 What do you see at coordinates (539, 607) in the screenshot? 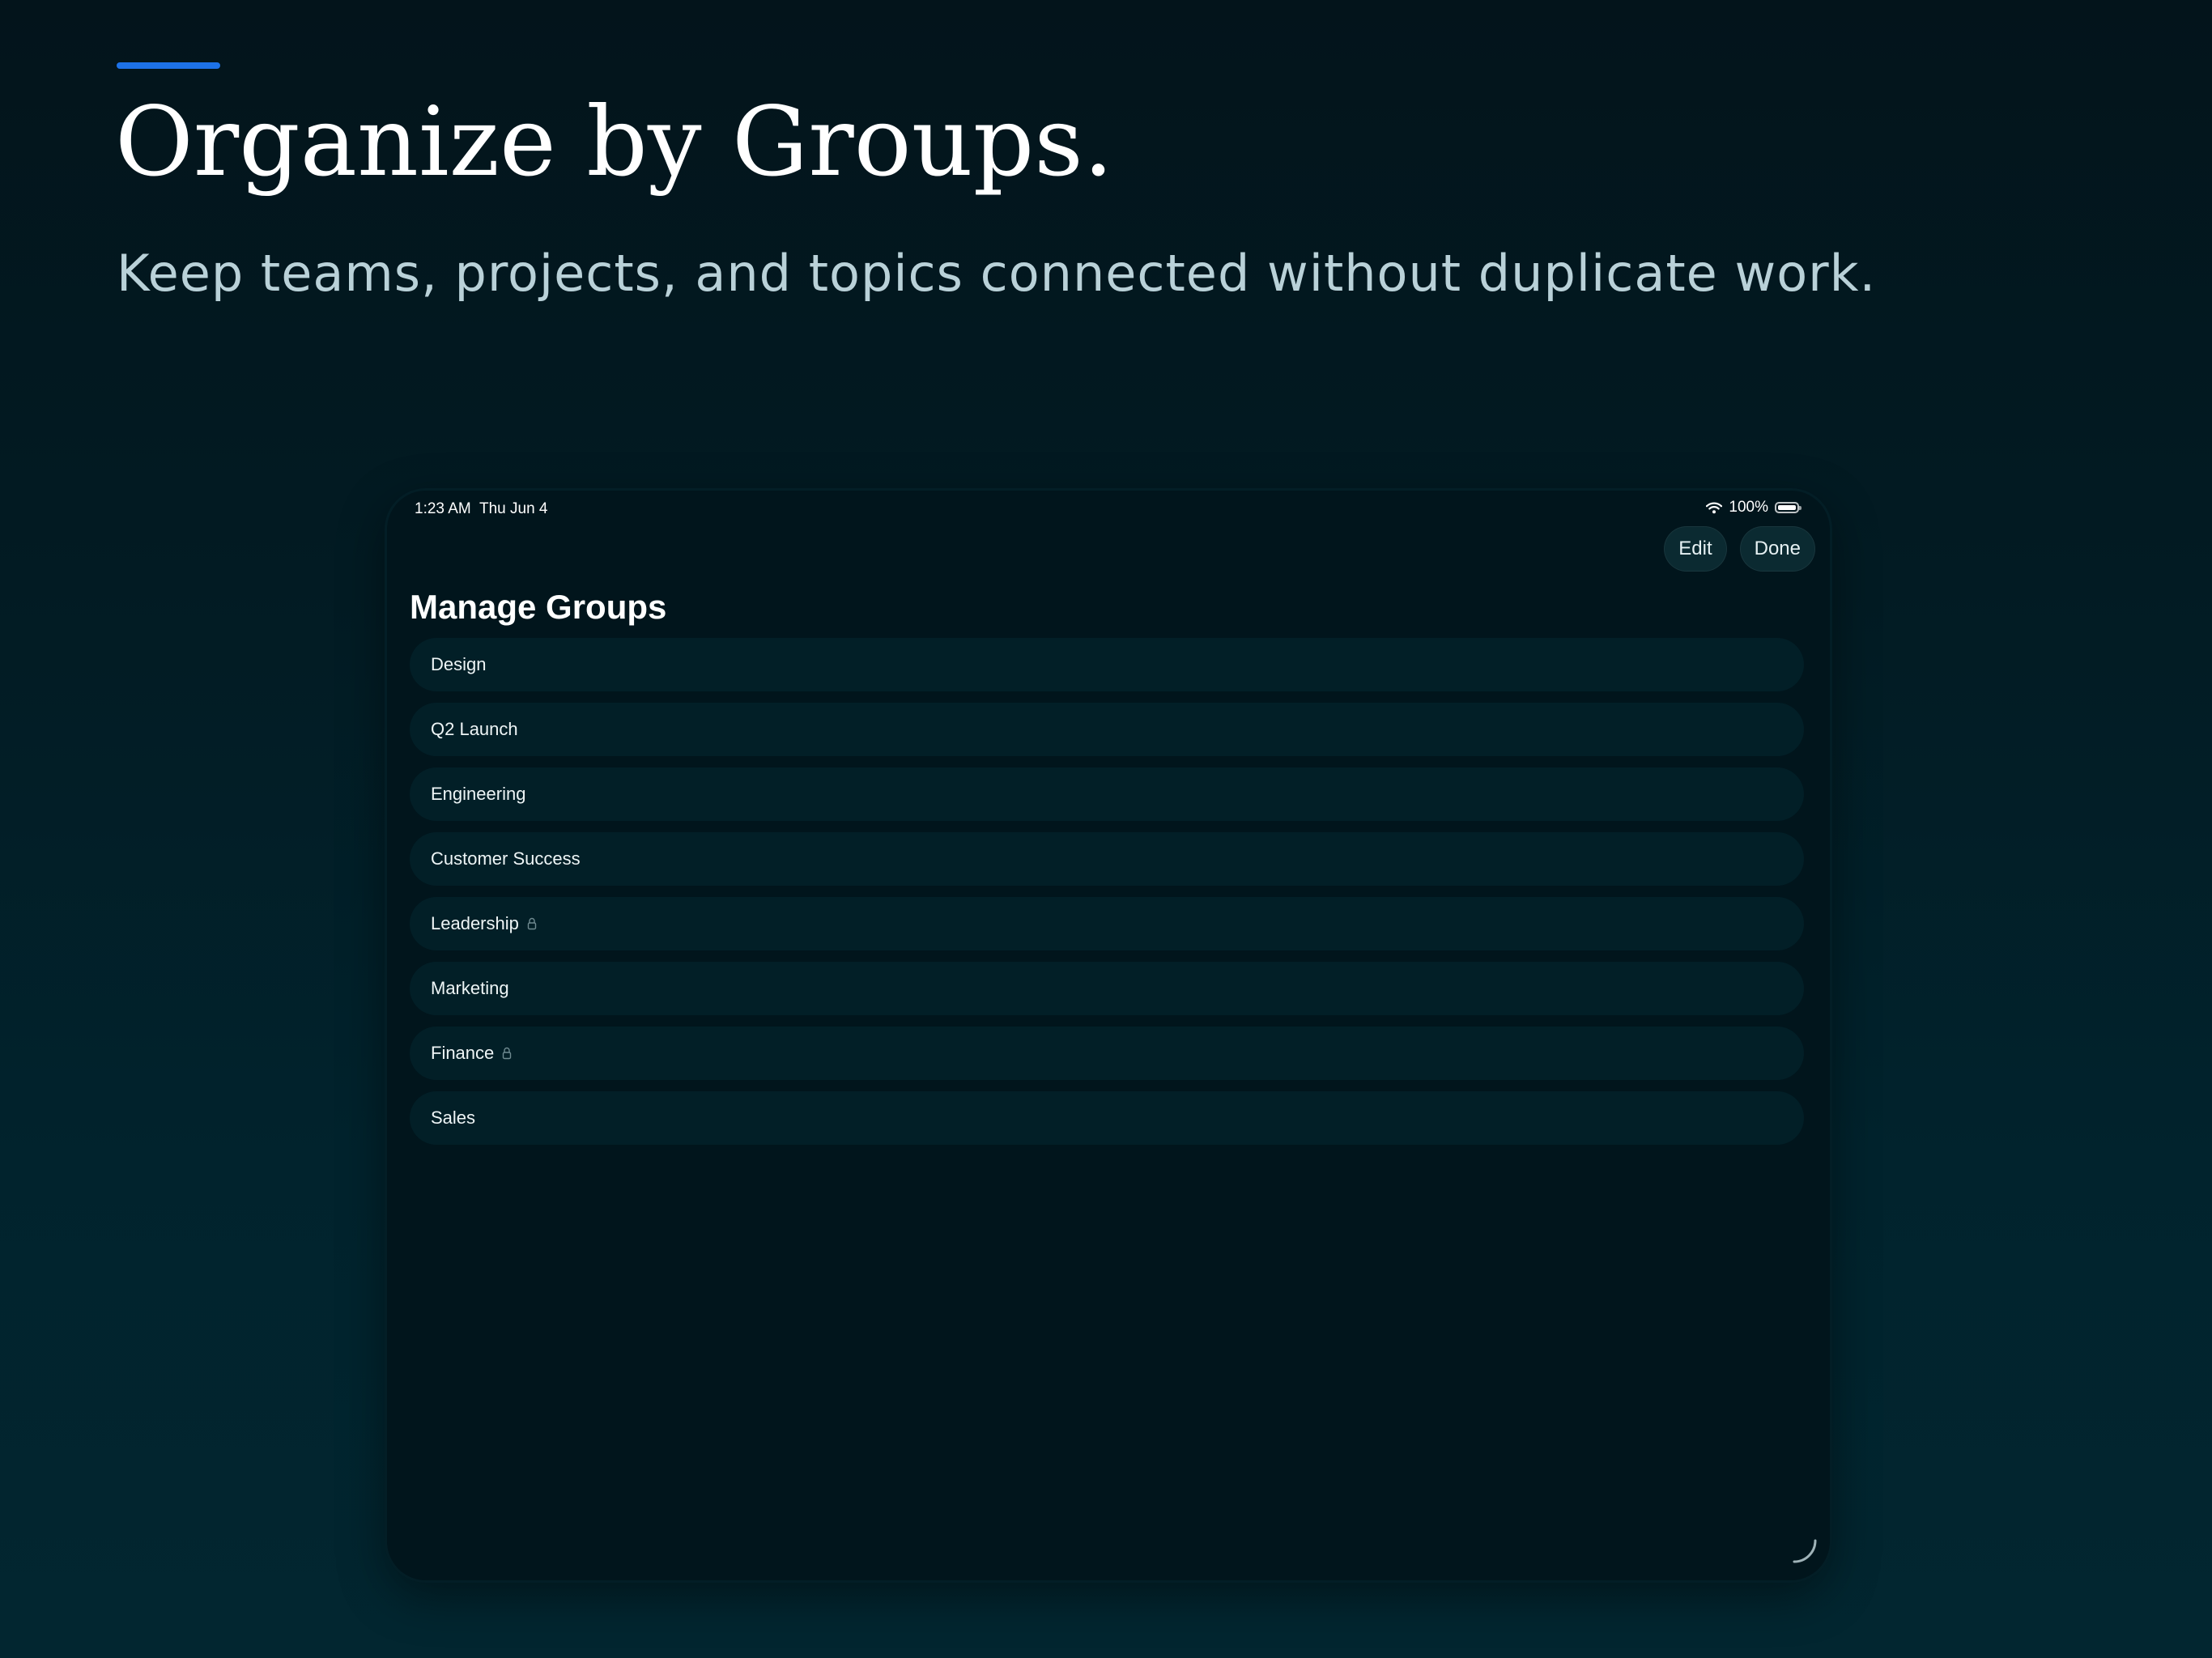
I see `page-title: Manage Groups` at bounding box center [539, 607].